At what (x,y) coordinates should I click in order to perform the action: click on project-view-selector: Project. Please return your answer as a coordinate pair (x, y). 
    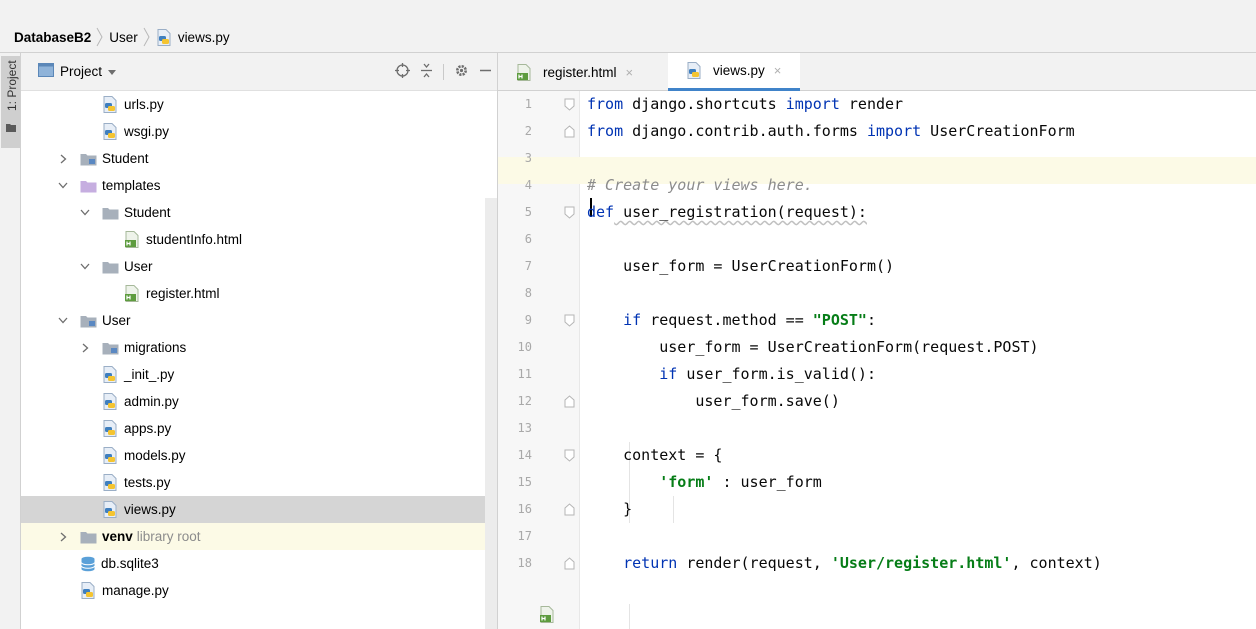
    Looking at the image, I should click on (77, 71).